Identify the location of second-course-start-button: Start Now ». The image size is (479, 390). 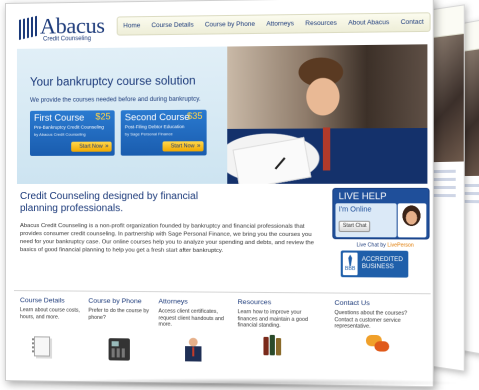
(183, 146).